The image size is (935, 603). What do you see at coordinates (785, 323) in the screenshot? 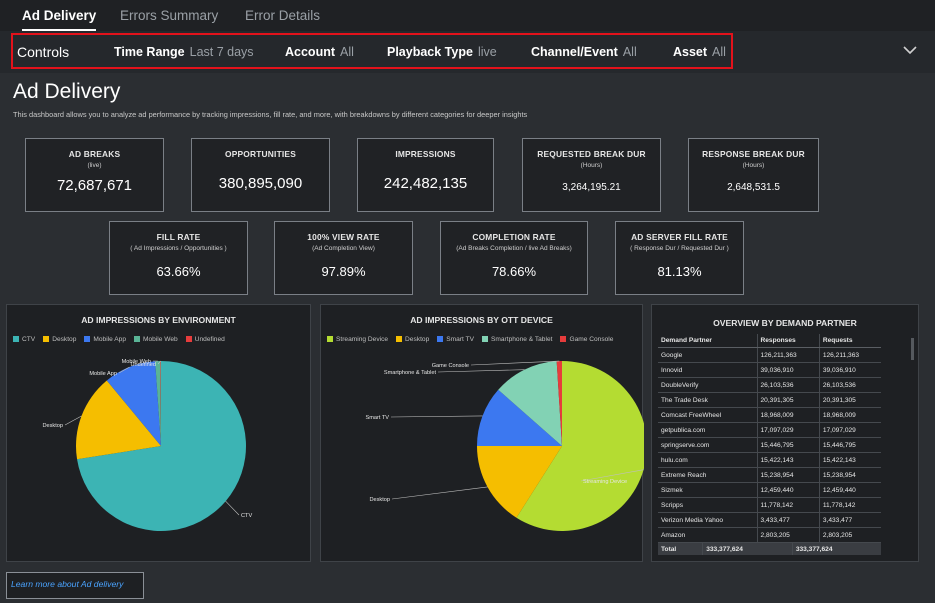
I see `table-title: OVERVIEW BY DEMAND PARTNER` at bounding box center [785, 323].